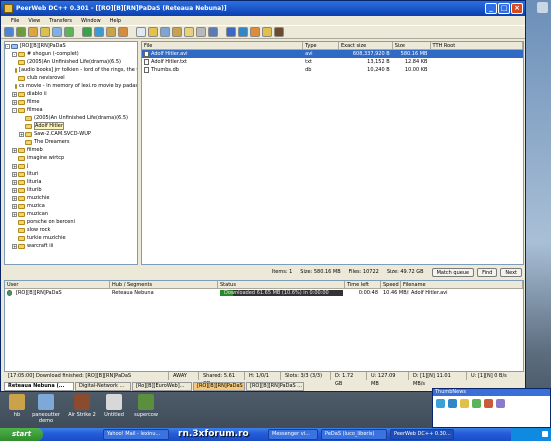  Describe the element at coordinates (71, 174) in the screenshot. I see `tree-item: + lituri` at that location.